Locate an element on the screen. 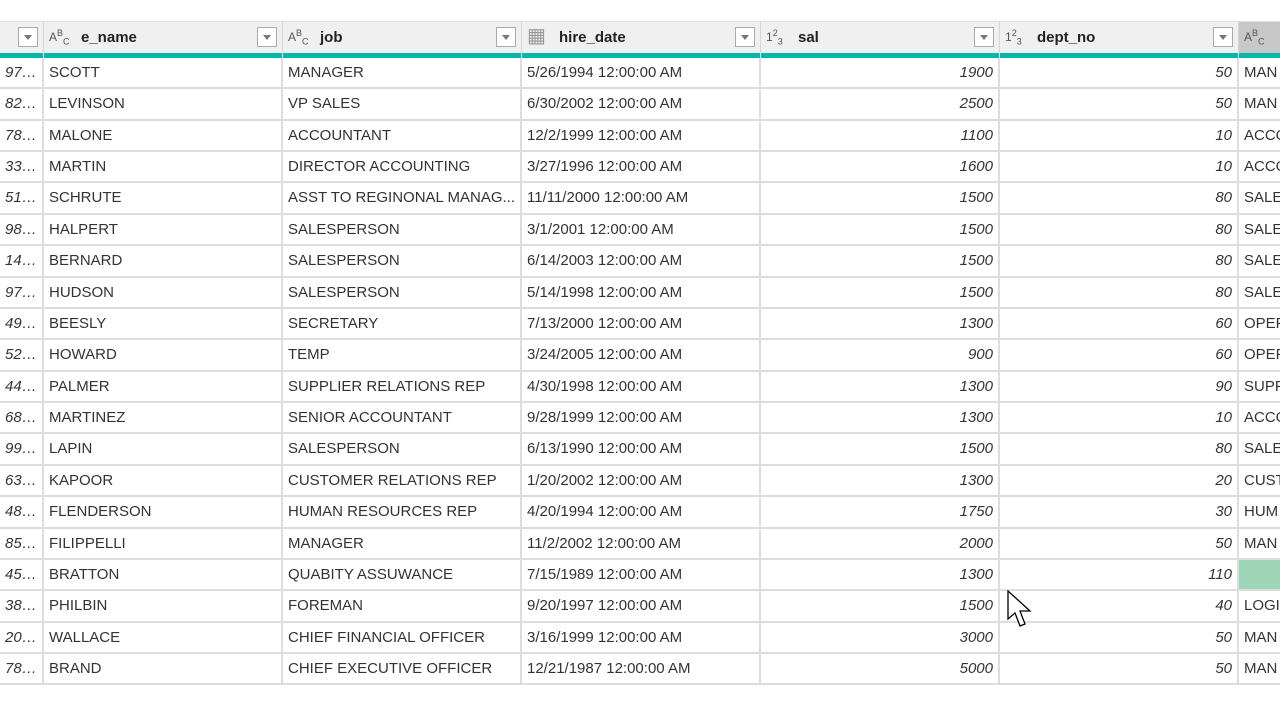 The width and height of the screenshot is (1280, 720). cell-sal: 3000 is located at coordinates (880, 638).